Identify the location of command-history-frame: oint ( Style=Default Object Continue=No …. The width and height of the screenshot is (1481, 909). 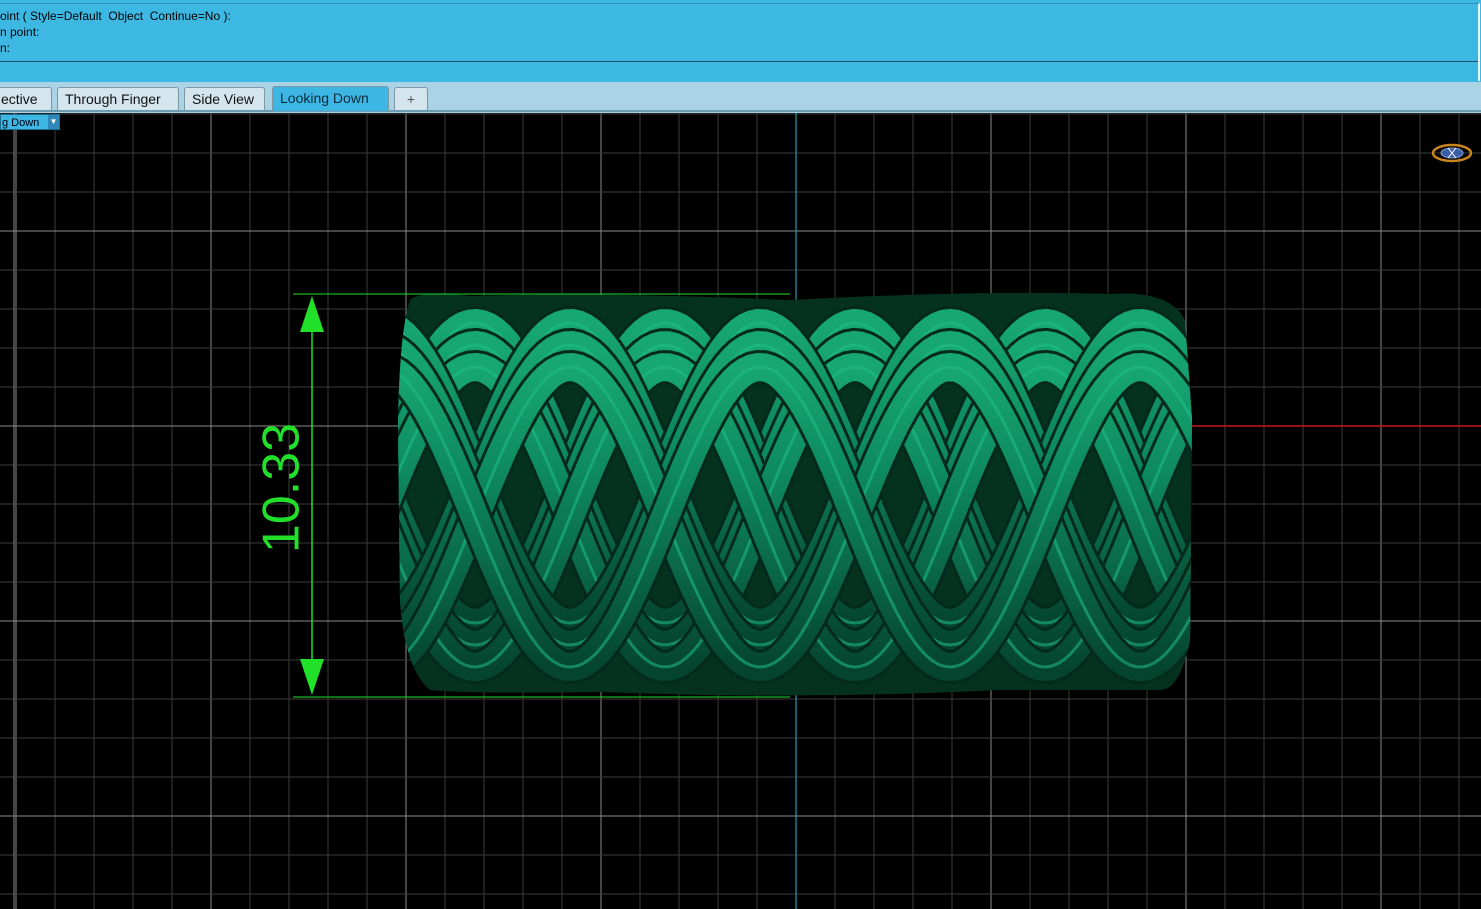
(740, 42).